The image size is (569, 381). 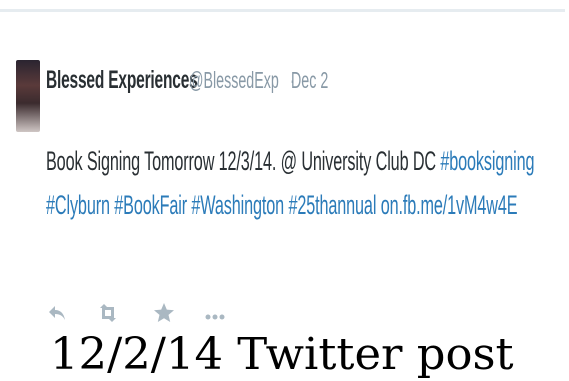 I want to click on tweet-meta: @BlessedExp · Dec 2, so click(x=270, y=80).